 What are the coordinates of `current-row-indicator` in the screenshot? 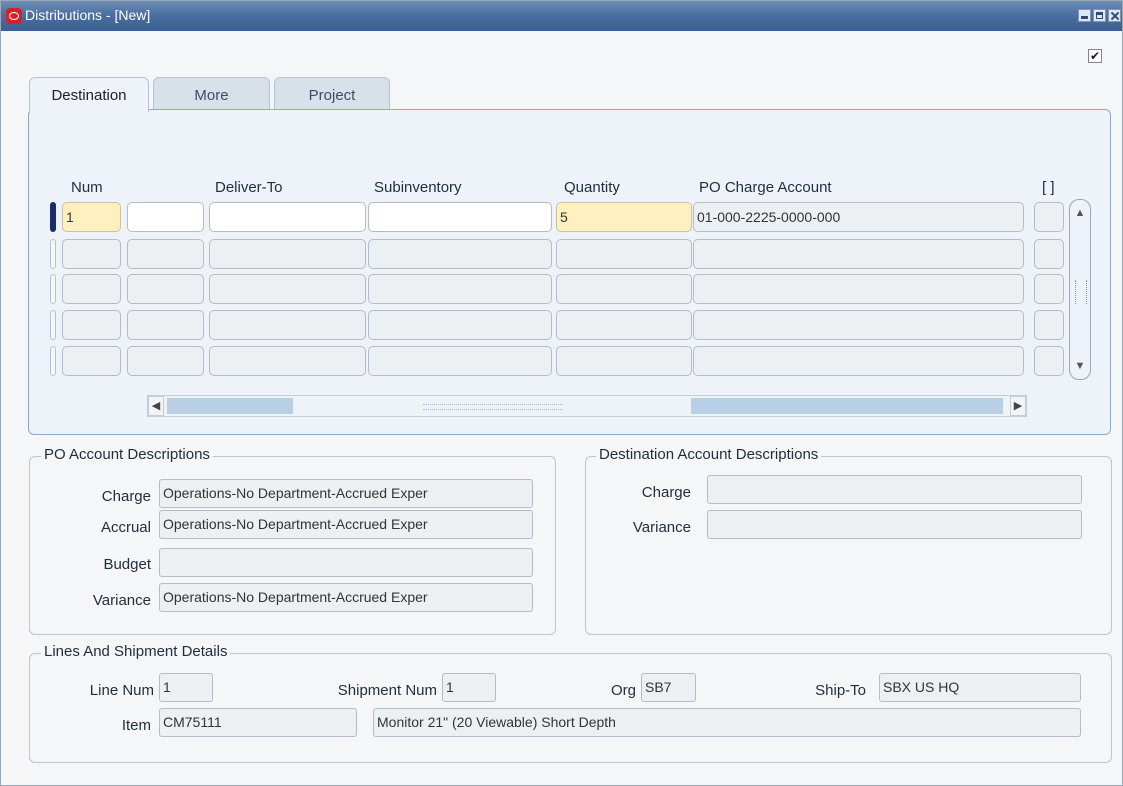 It's located at (53, 217).